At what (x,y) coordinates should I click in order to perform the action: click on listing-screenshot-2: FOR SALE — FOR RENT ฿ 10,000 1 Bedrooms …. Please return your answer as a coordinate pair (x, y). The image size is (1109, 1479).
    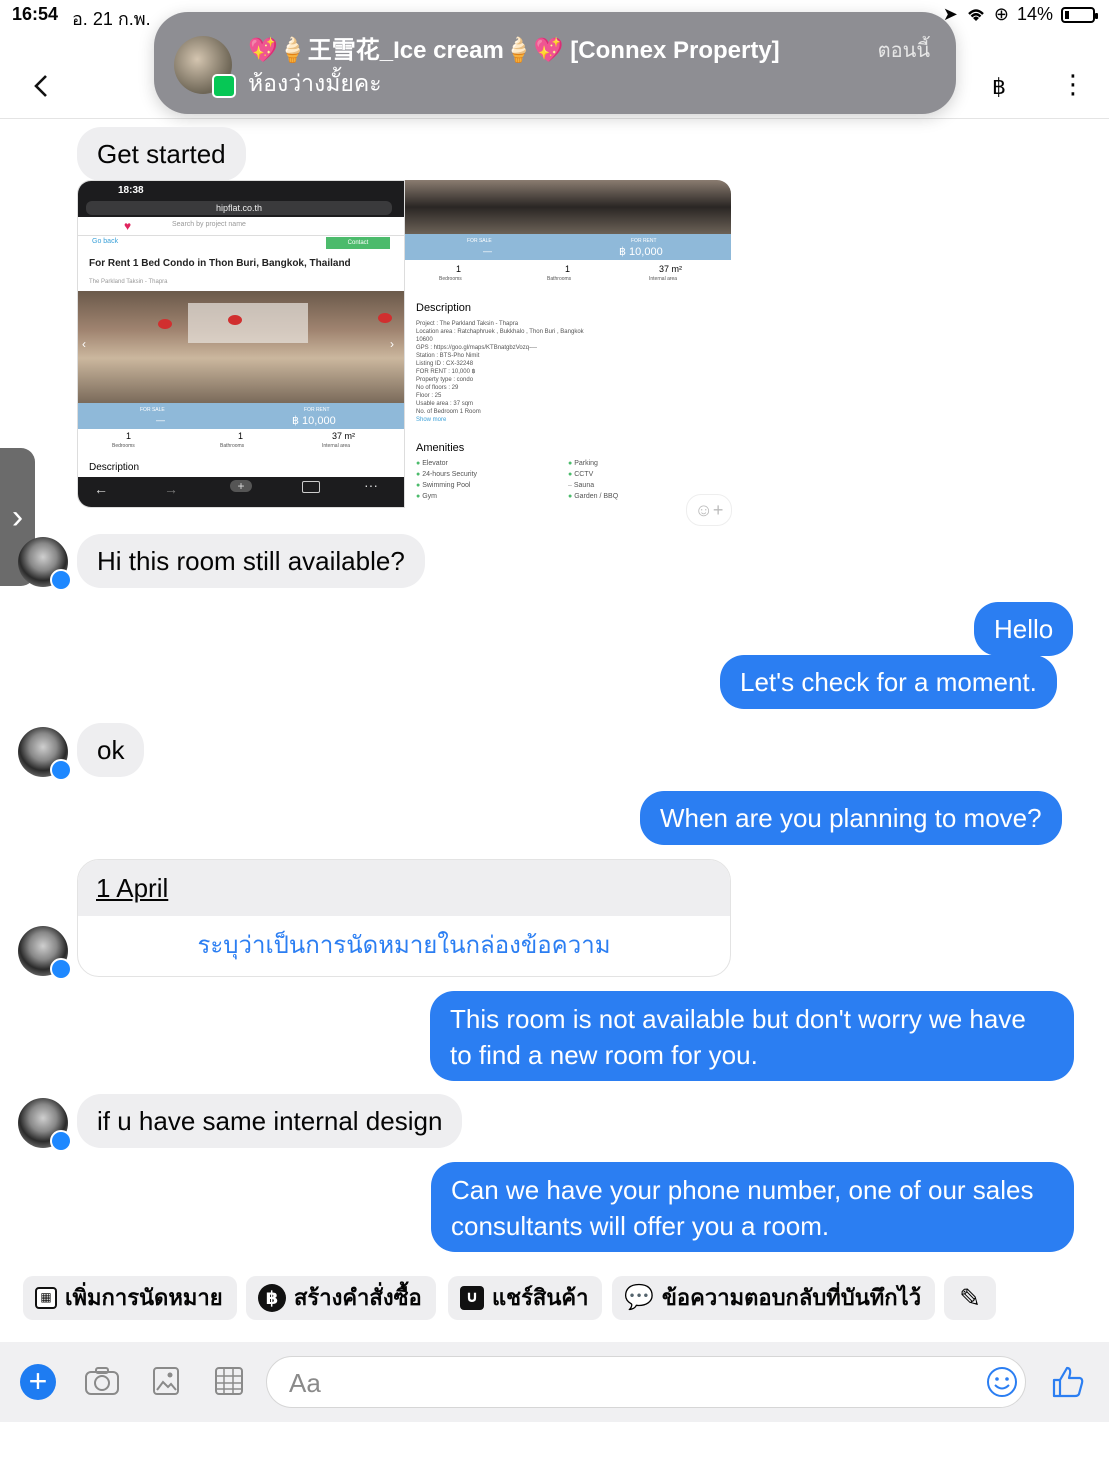
    Looking at the image, I should click on (568, 343).